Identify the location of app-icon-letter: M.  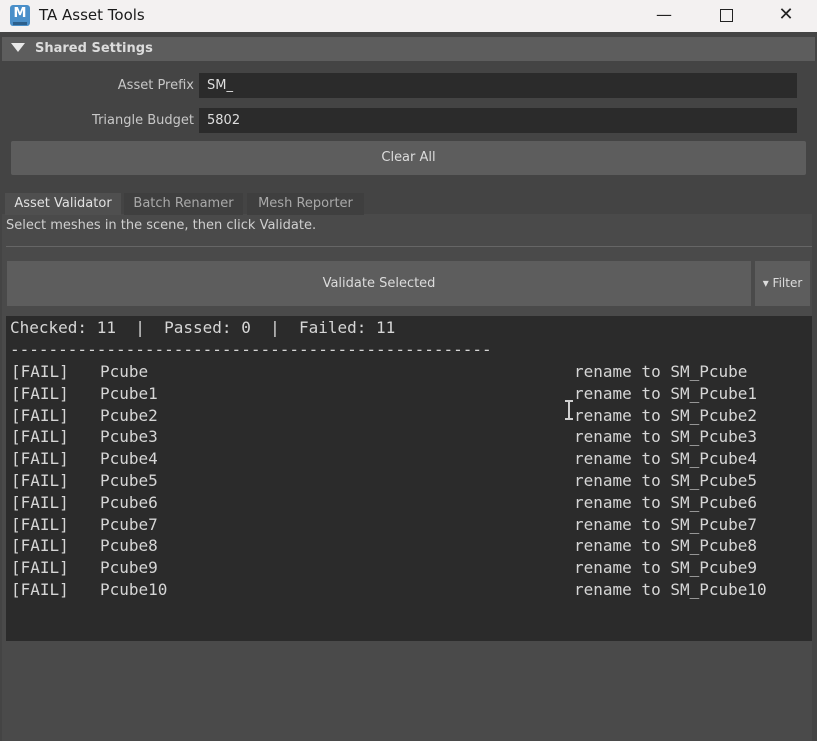
(20, 13).